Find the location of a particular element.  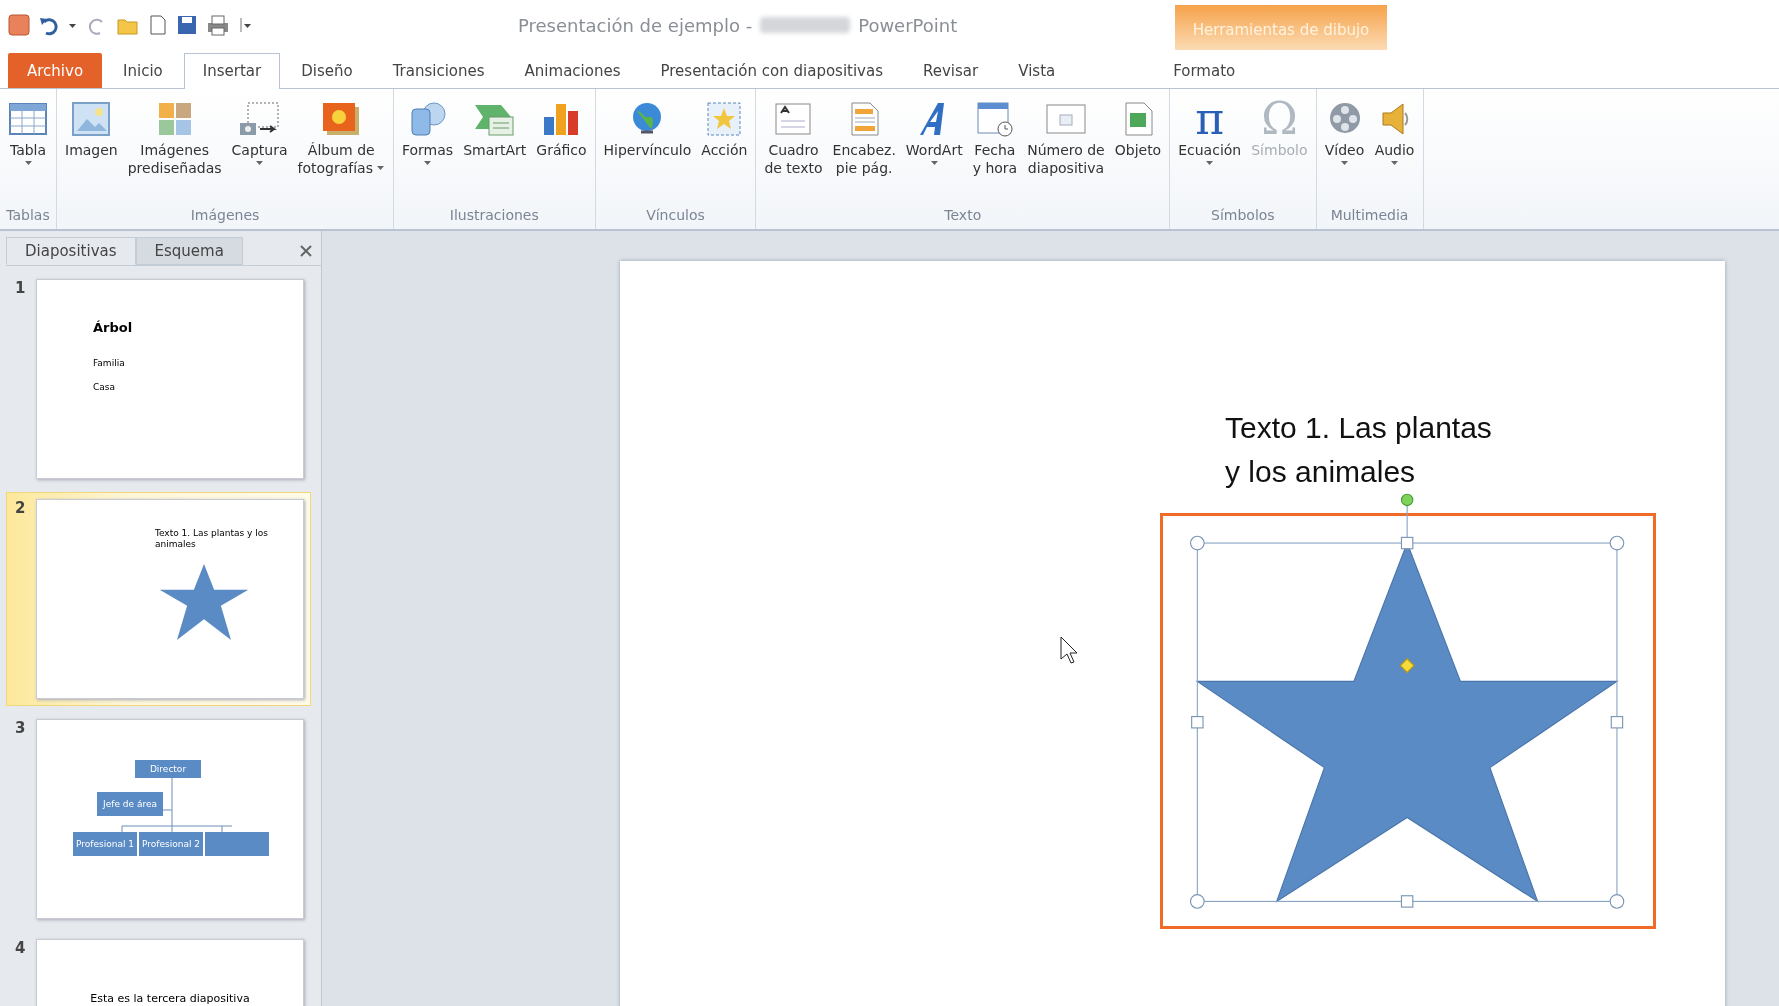

selected-star-drawing is located at coordinates (1407, 701).